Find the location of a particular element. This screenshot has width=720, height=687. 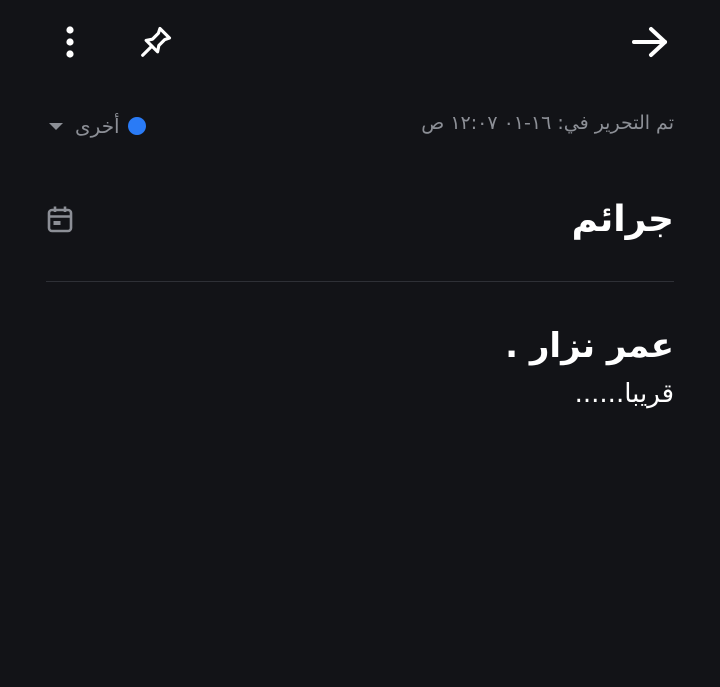

reminder-button is located at coordinates (60, 219).